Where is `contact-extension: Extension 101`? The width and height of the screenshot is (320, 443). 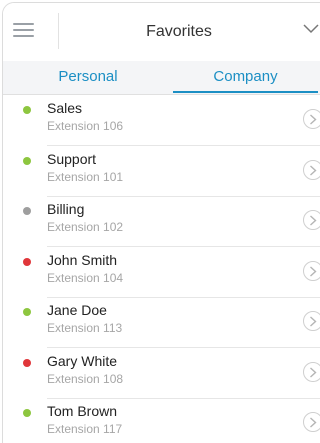
contact-extension: Extension 101 is located at coordinates (85, 176).